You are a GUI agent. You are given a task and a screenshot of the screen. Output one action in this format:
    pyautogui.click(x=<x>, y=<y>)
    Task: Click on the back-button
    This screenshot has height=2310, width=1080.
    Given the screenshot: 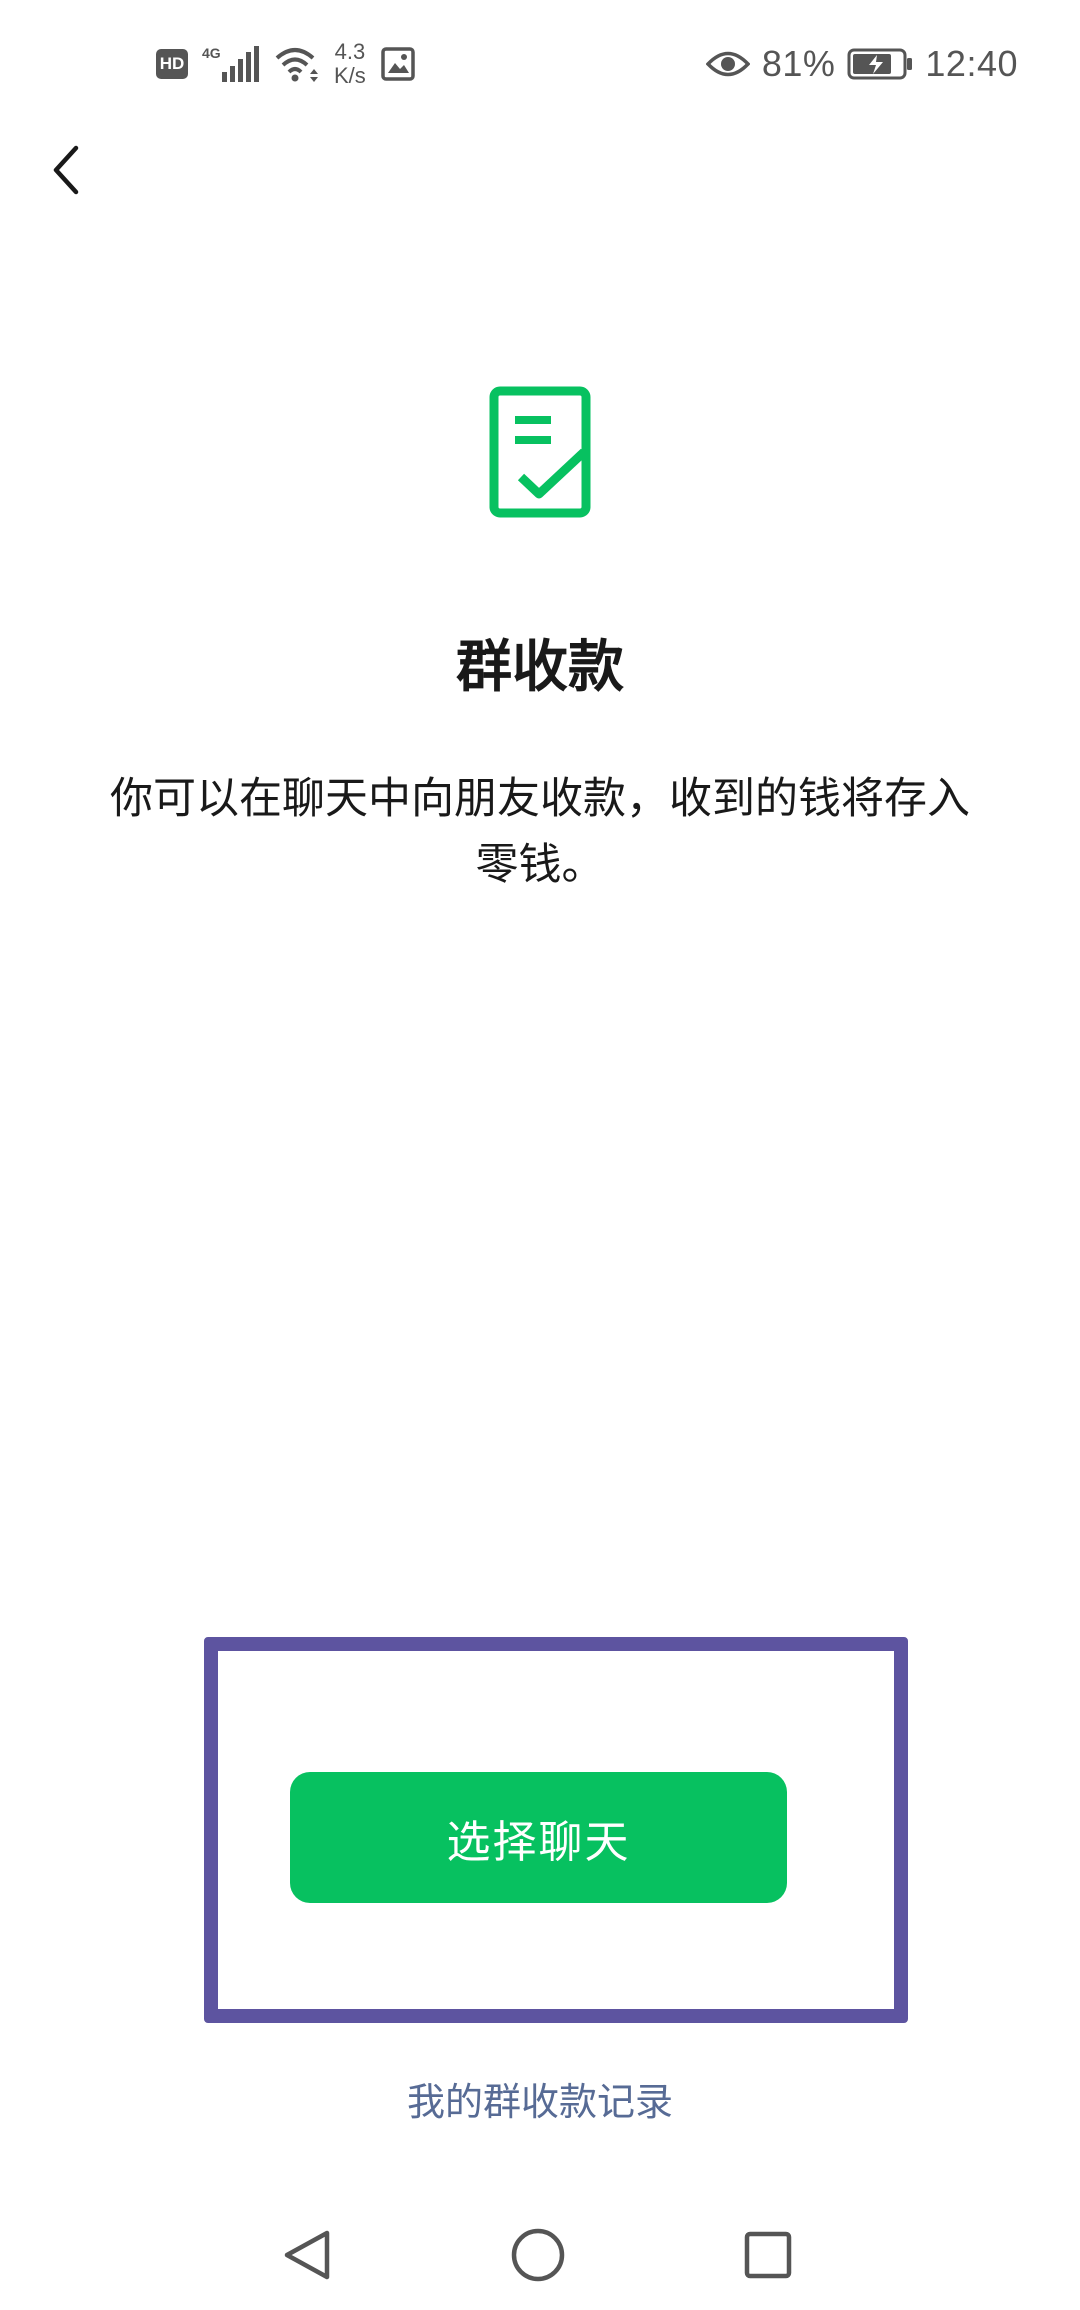 What is the action you would take?
    pyautogui.click(x=66, y=170)
    